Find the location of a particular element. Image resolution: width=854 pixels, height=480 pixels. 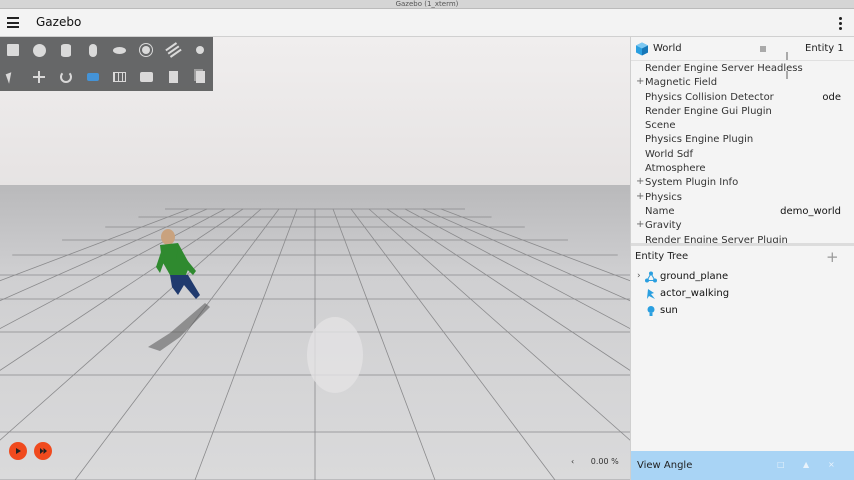

view-angle-collapse-button: ▲ is located at coordinates (806, 464).